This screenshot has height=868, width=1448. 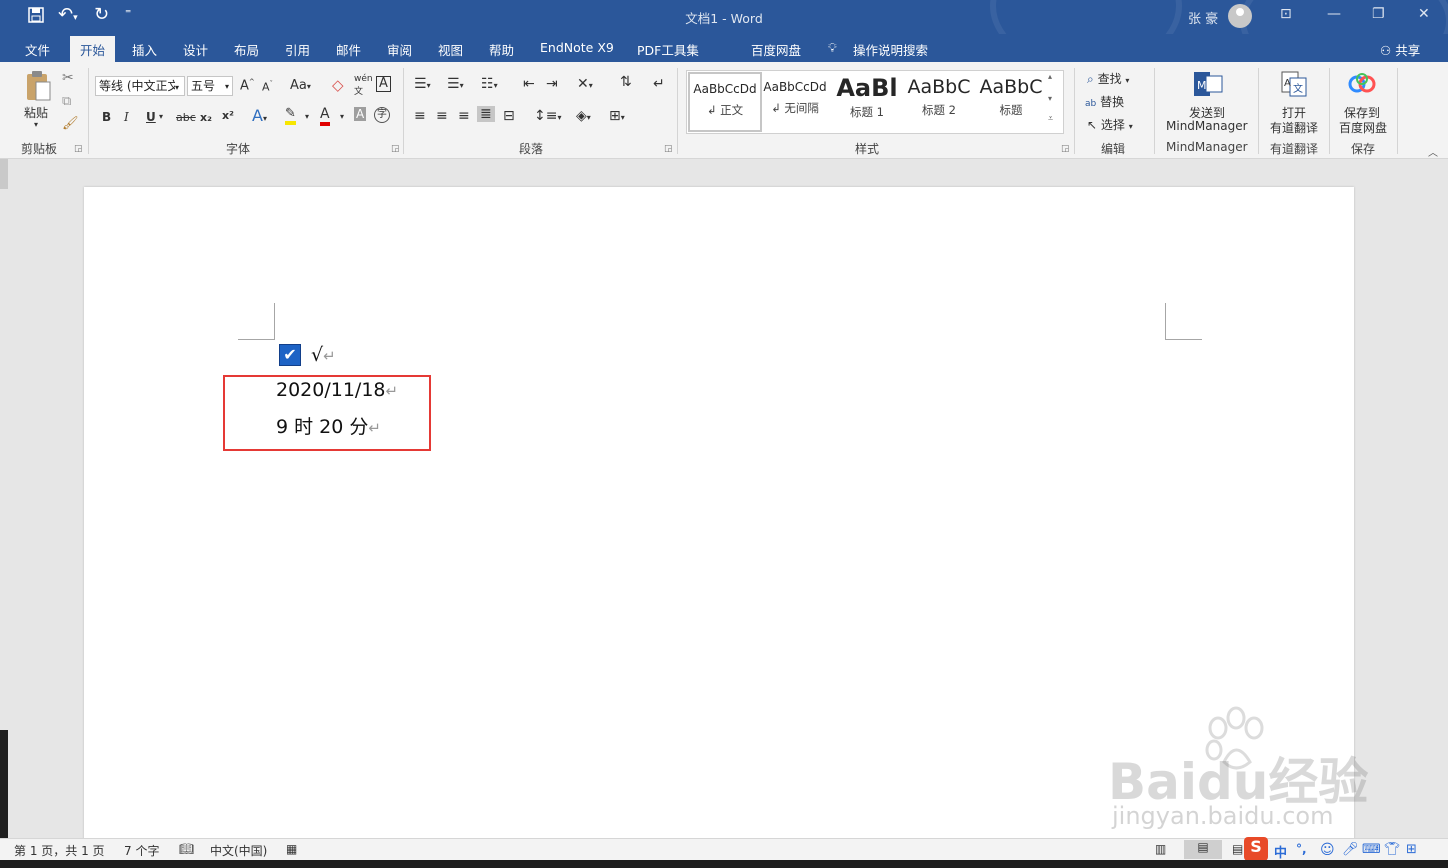 I want to click on clipboard-launcher-icon: ◲, so click(x=78, y=149).